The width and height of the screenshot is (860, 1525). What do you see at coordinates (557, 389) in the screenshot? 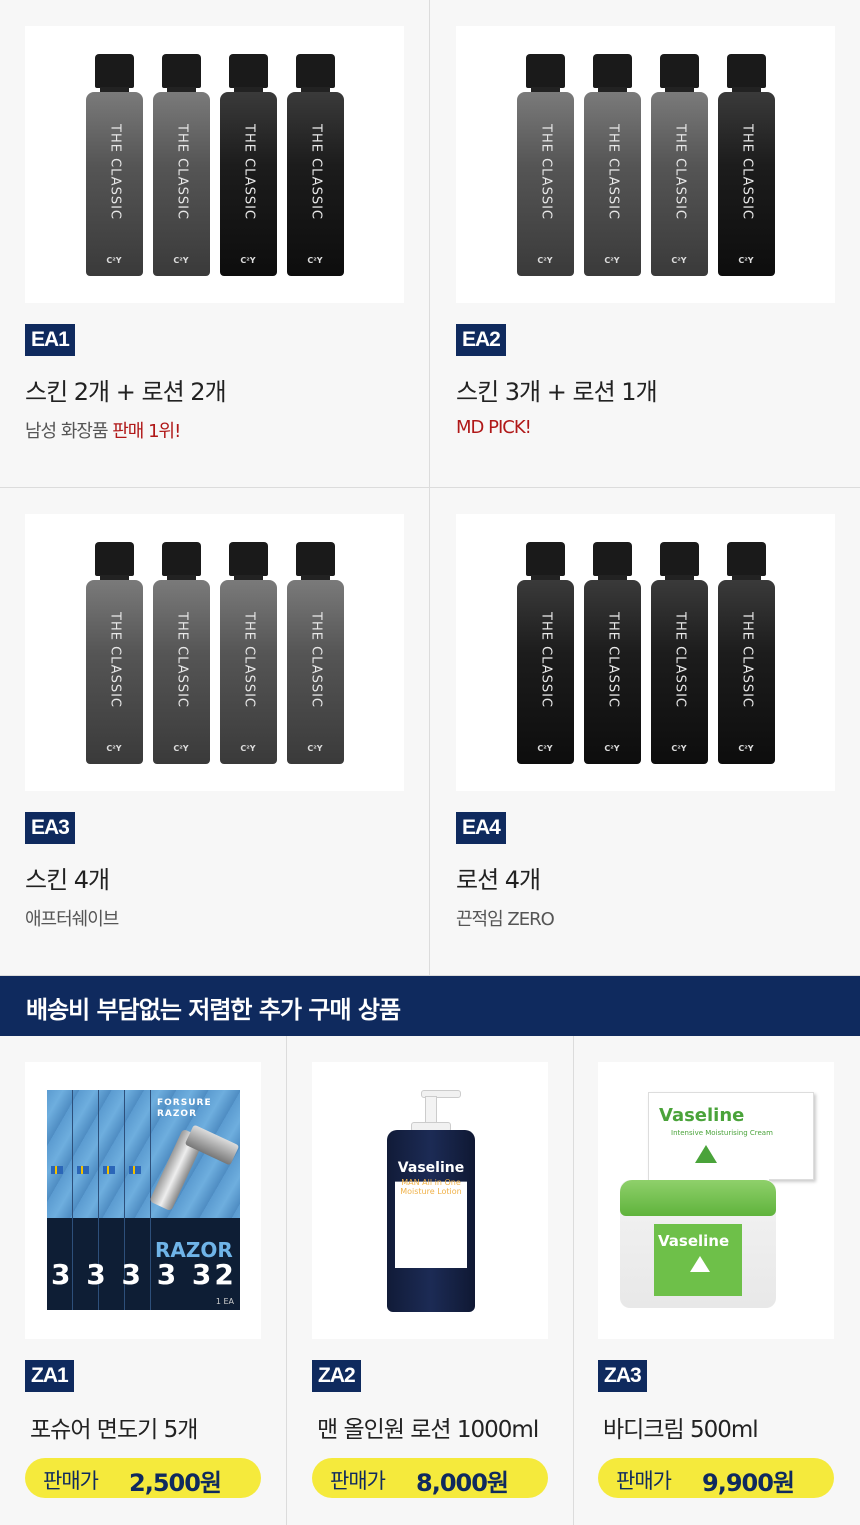
I see `product-title: 스킨 3개 + 로션 1개` at bounding box center [557, 389].